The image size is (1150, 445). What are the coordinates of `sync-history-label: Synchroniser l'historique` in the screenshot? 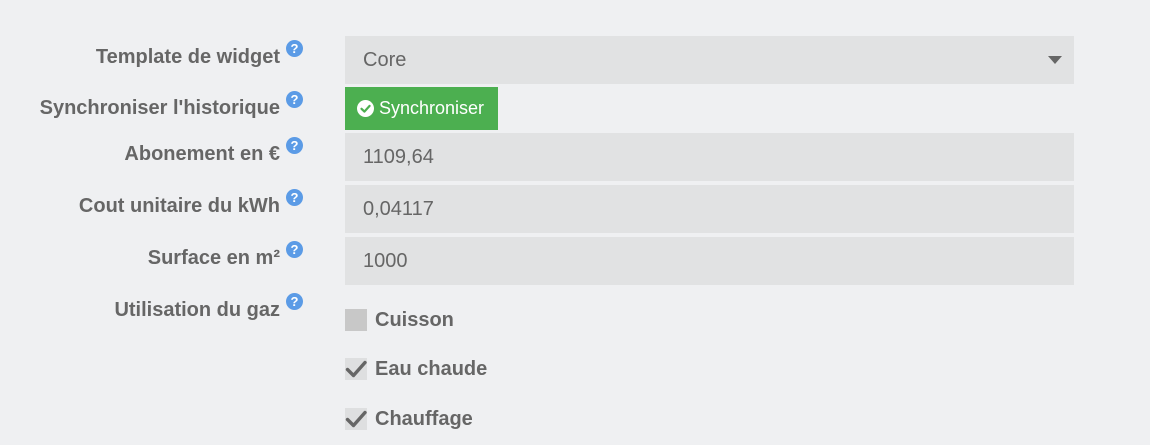 It's located at (159, 108).